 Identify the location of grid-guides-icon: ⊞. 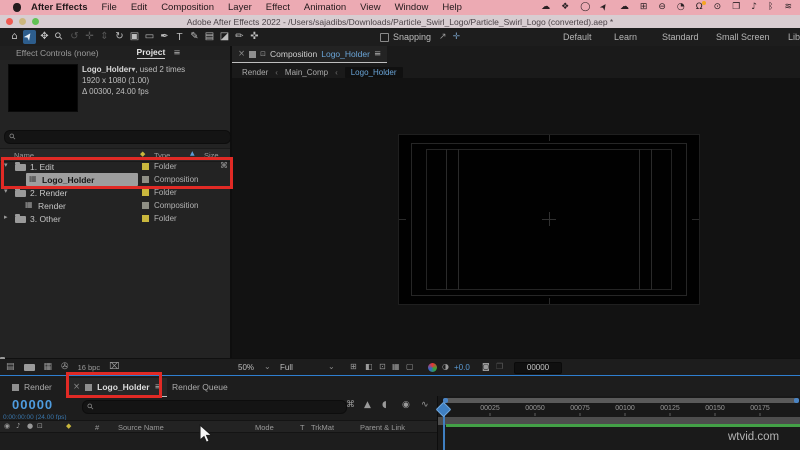
(353, 367).